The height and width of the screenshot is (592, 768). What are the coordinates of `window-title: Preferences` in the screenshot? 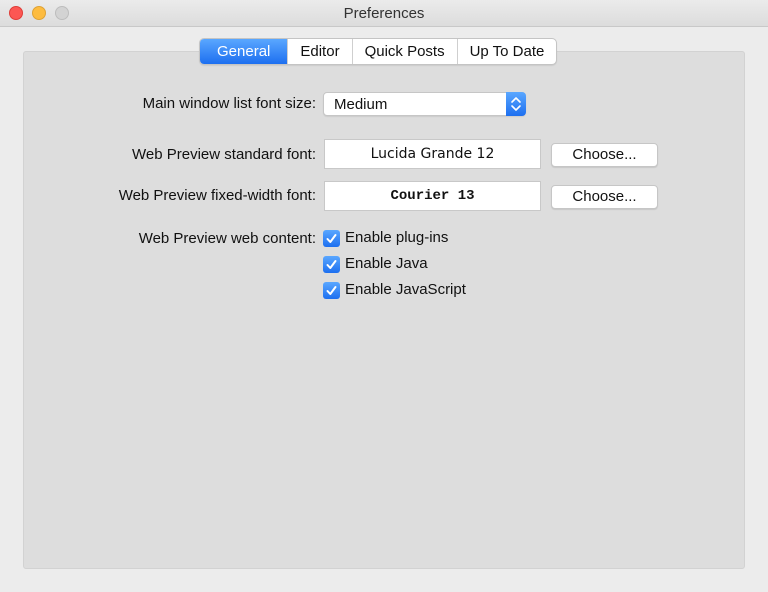 It's located at (384, 13).